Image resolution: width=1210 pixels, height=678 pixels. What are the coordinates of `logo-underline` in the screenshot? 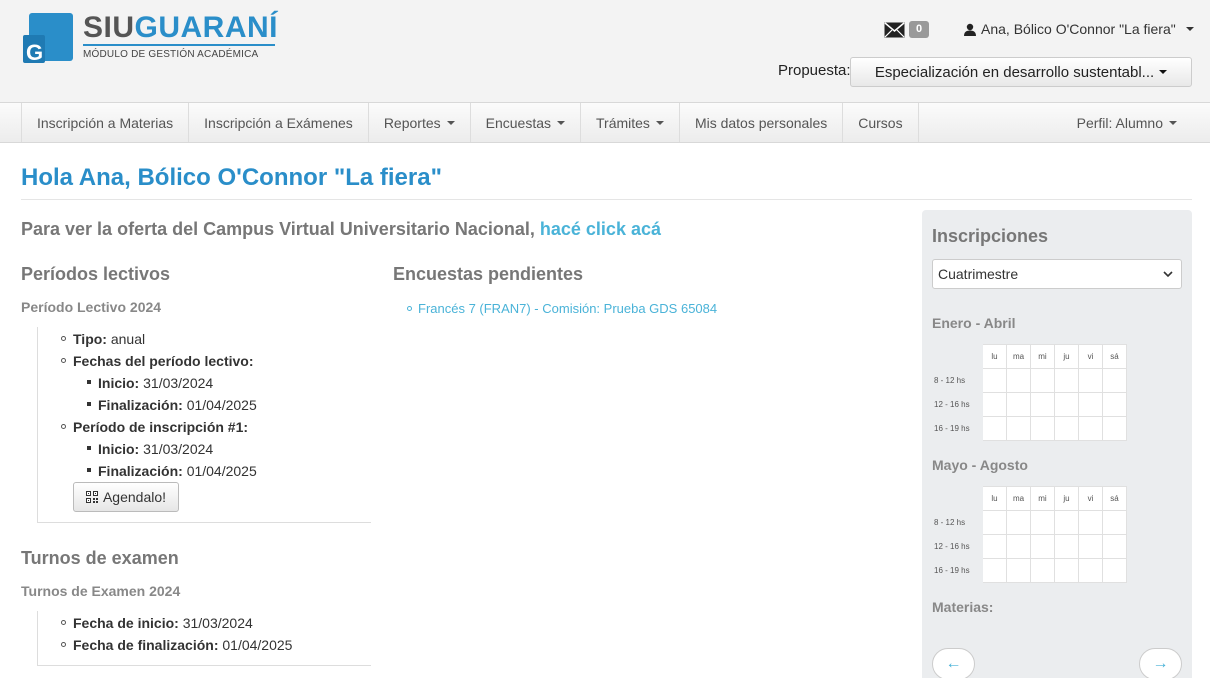 It's located at (179, 45).